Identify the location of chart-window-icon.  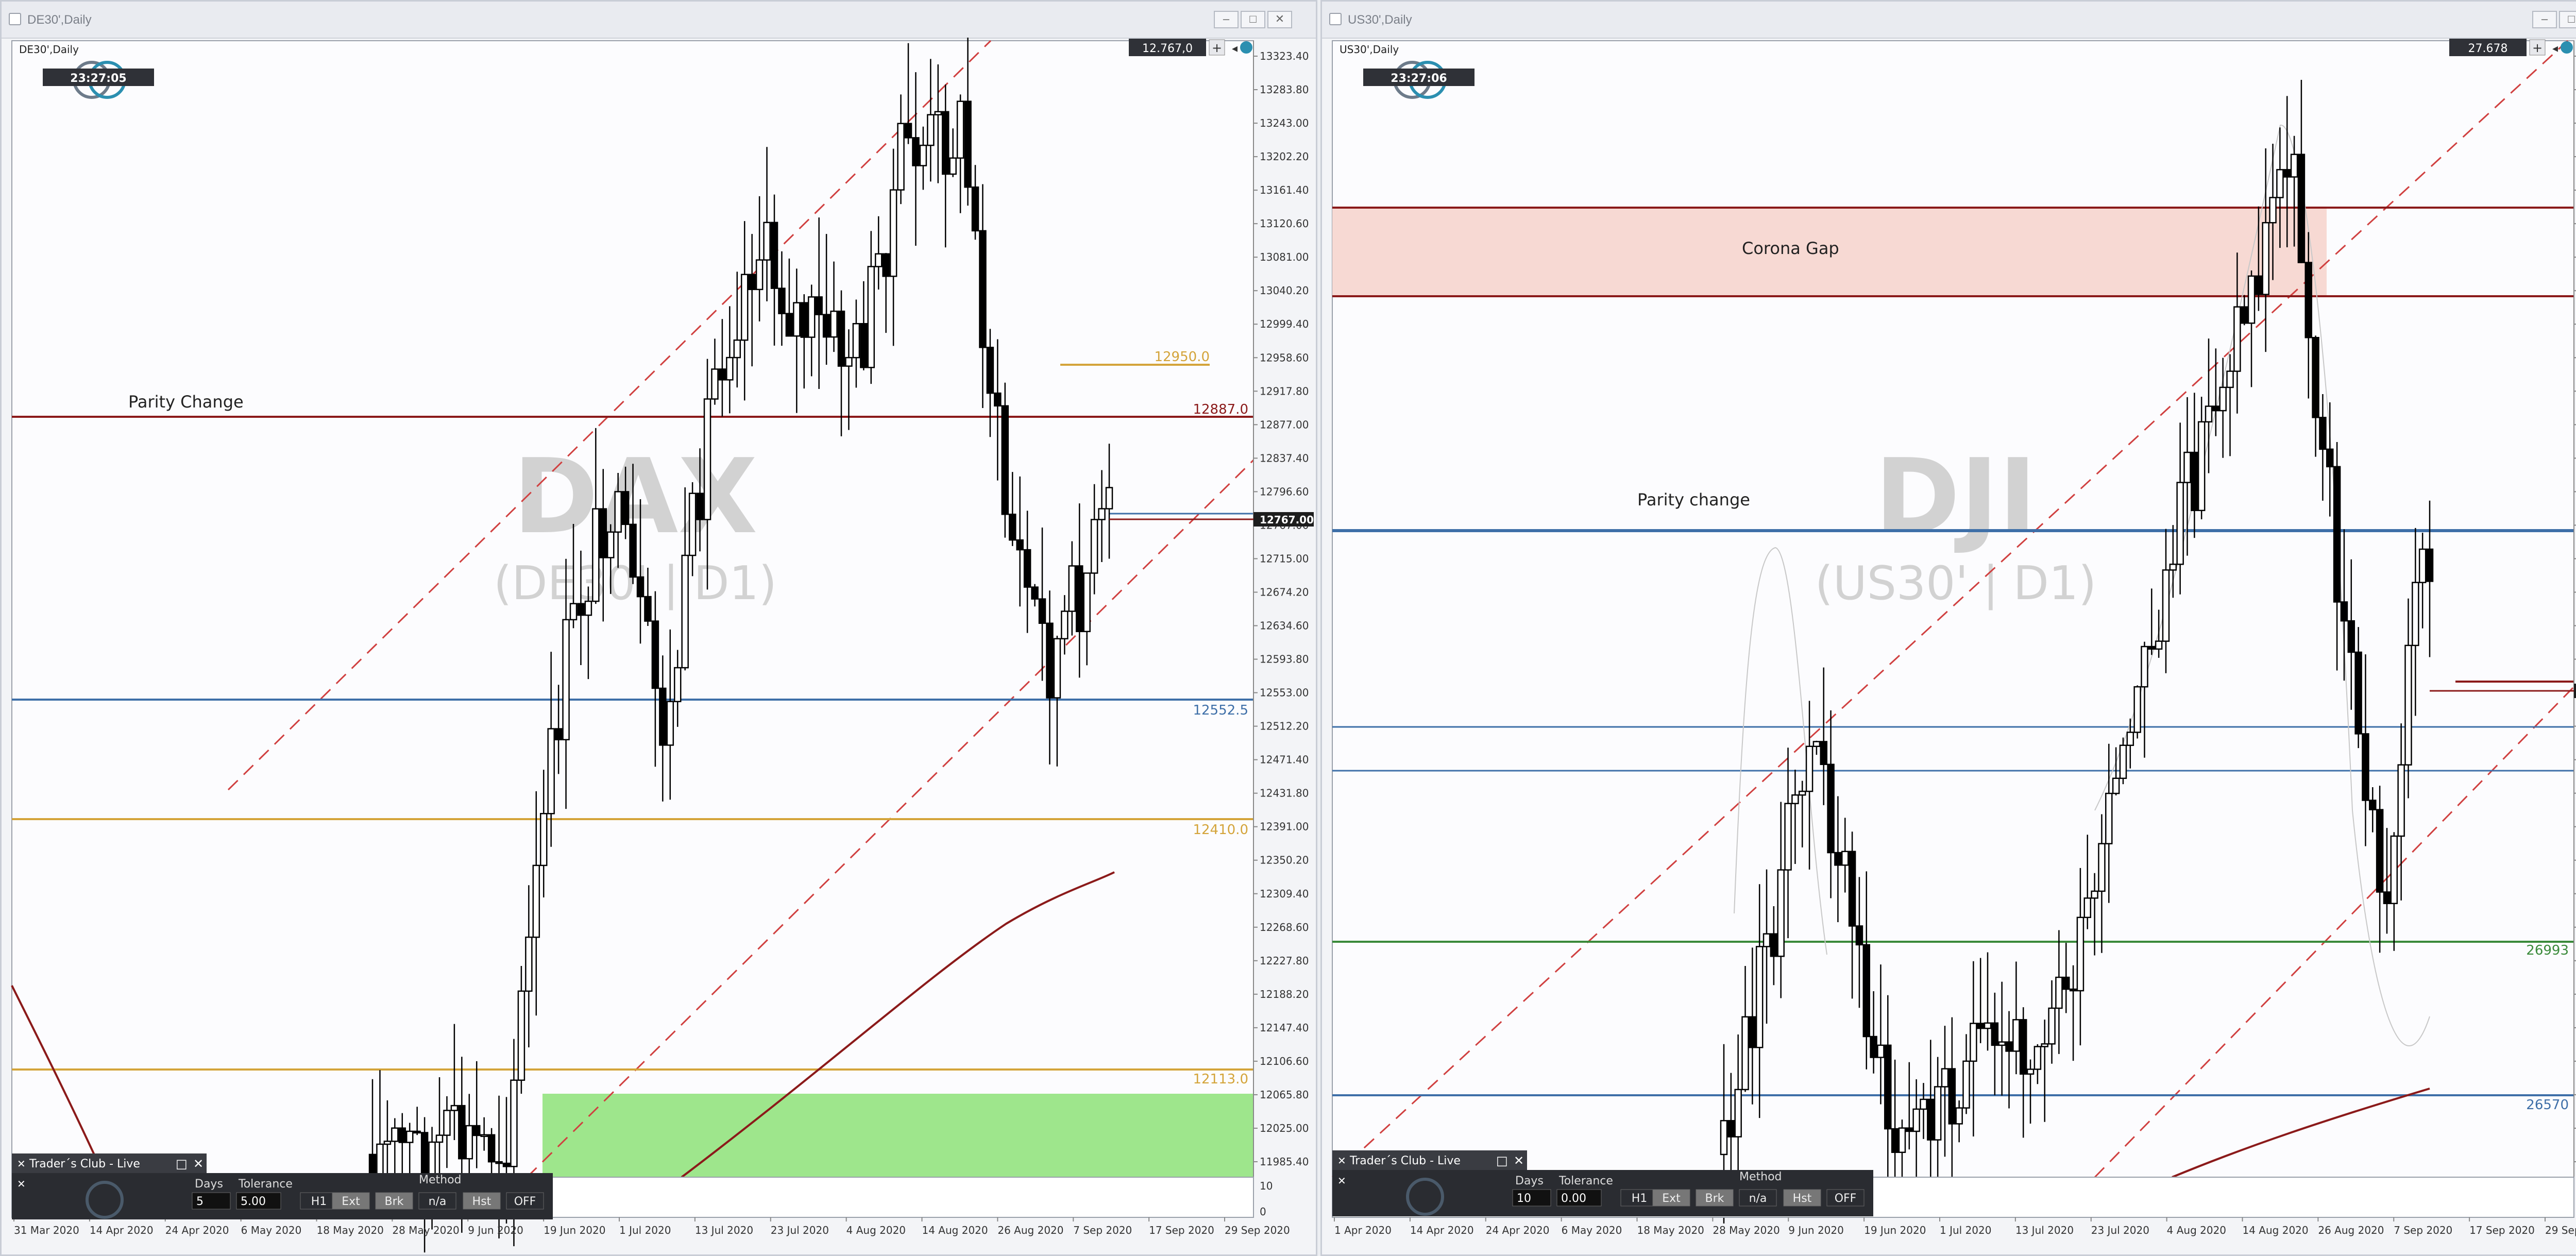
(1335, 19).